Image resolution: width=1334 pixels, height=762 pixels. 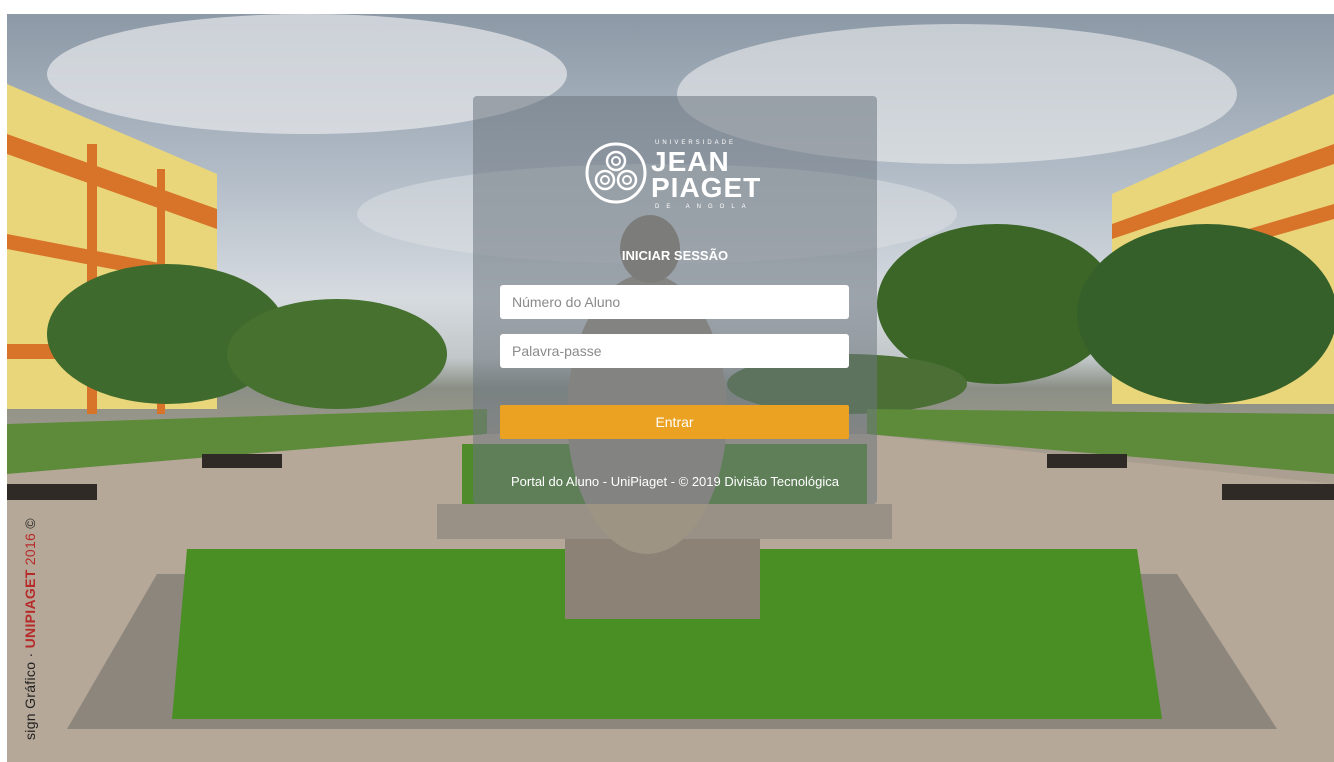 I want to click on university-logo: UNIVERSIDADE JEAN PIAGET DE ANGOLA, so click(x=680, y=176).